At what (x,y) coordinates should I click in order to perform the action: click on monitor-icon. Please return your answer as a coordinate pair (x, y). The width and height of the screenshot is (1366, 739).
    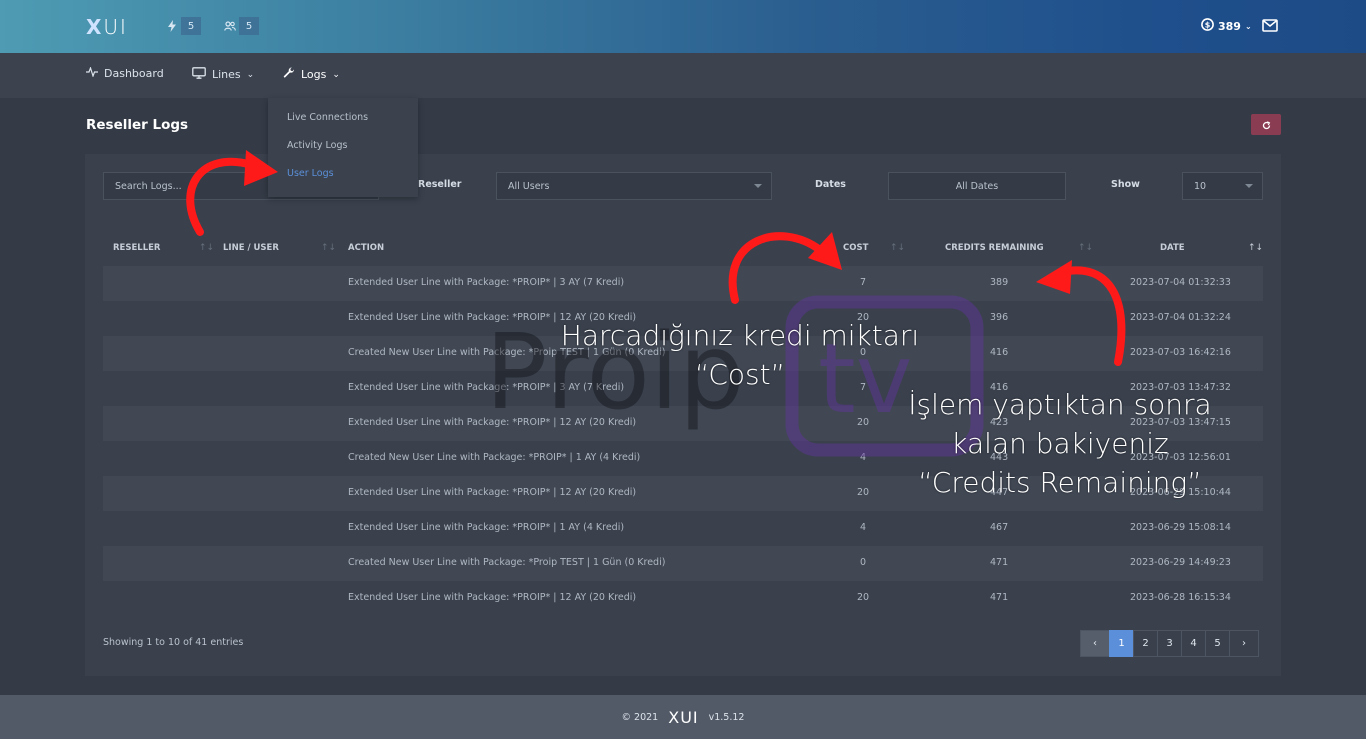
    Looking at the image, I should click on (199, 74).